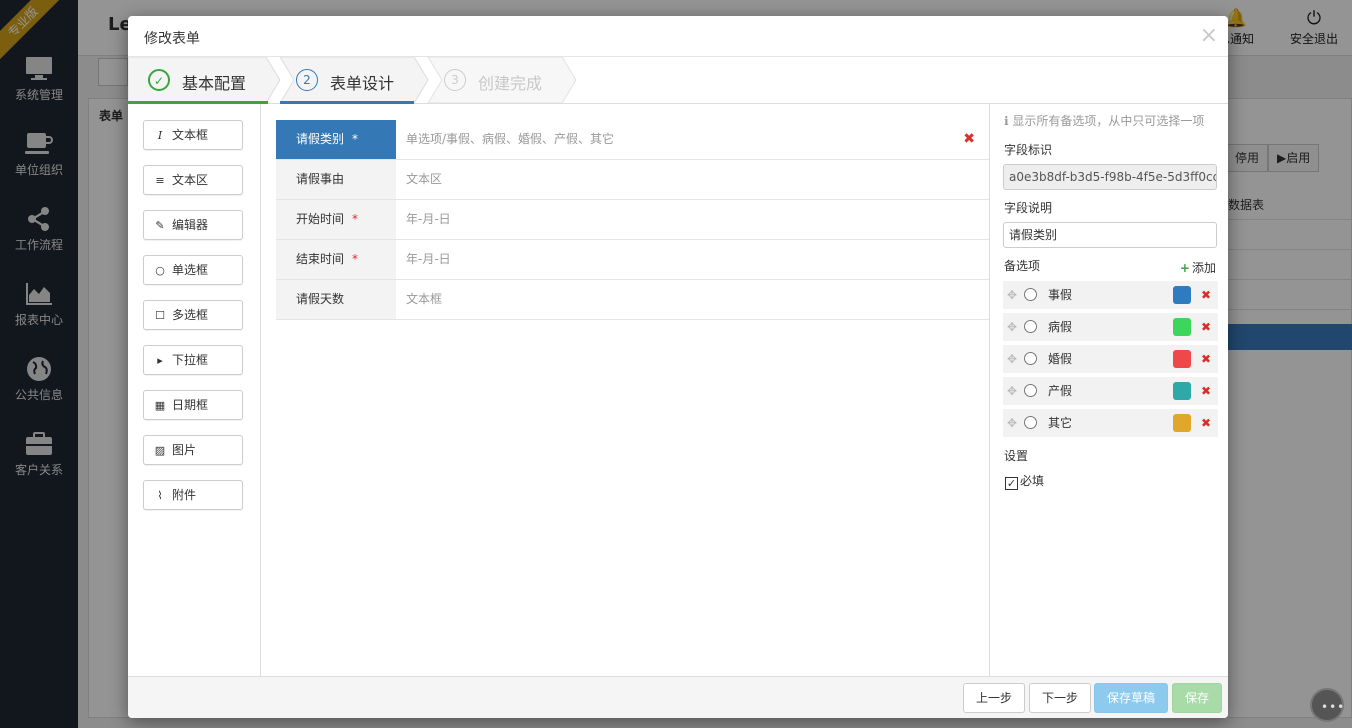  What do you see at coordinates (1104, 121) in the screenshot?
I see `hint-text: ℹ 显示所有备选项，从中只可选择一项` at bounding box center [1104, 121].